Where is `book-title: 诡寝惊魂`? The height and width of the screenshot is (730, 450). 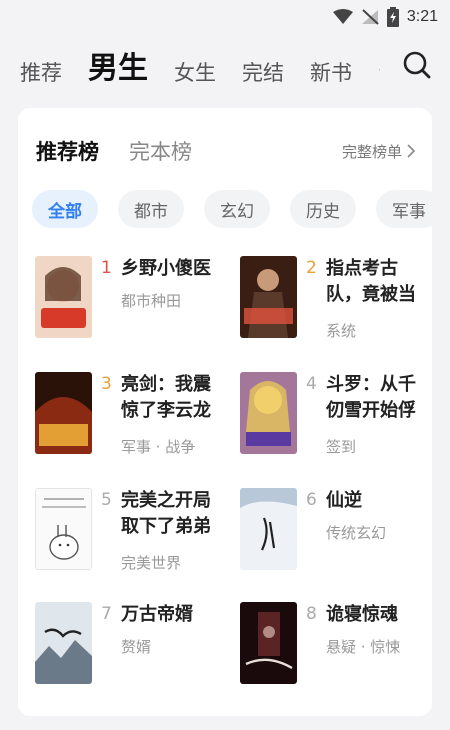 book-title: 诡寝惊魂 is located at coordinates (362, 614).